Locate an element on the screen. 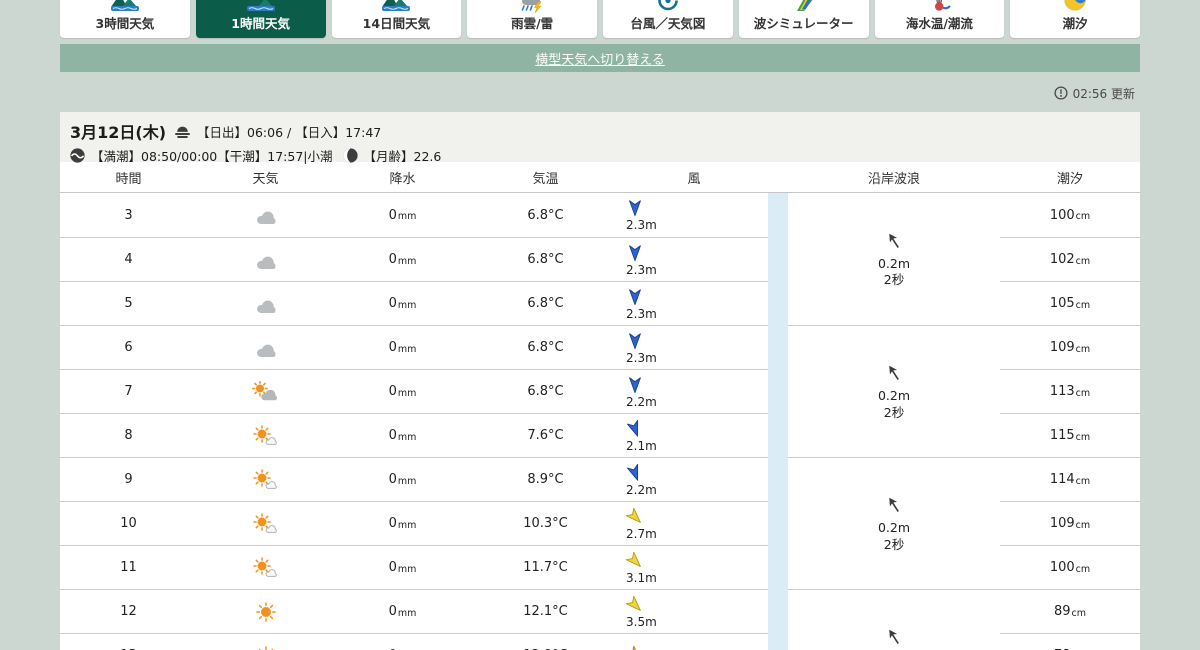 Image resolution: width=1200 pixels, height=650 pixels. table-row: 3 0 mm 6.8°C 2.3m is located at coordinates (414, 215).